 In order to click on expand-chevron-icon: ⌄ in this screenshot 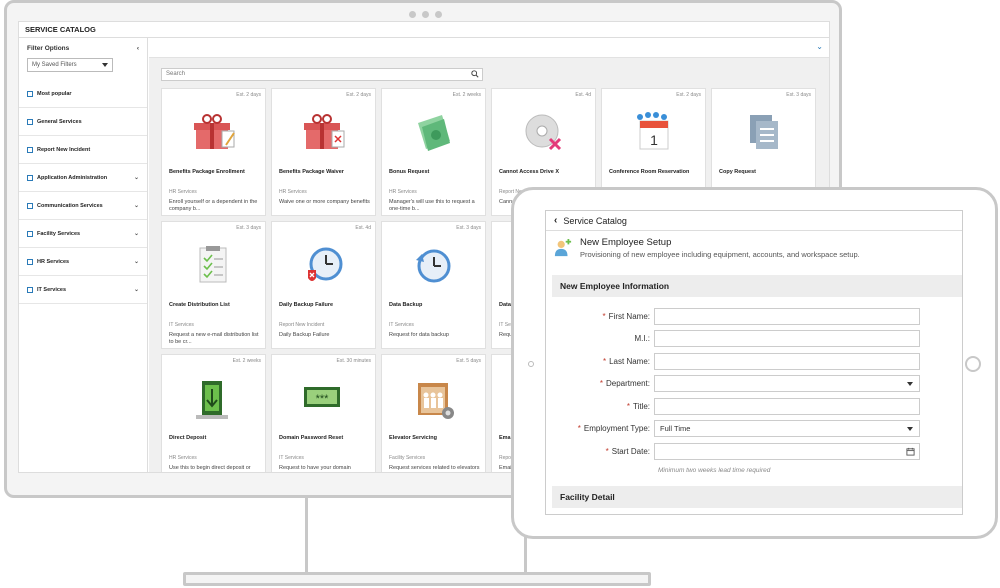, I will do `click(819, 46)`.